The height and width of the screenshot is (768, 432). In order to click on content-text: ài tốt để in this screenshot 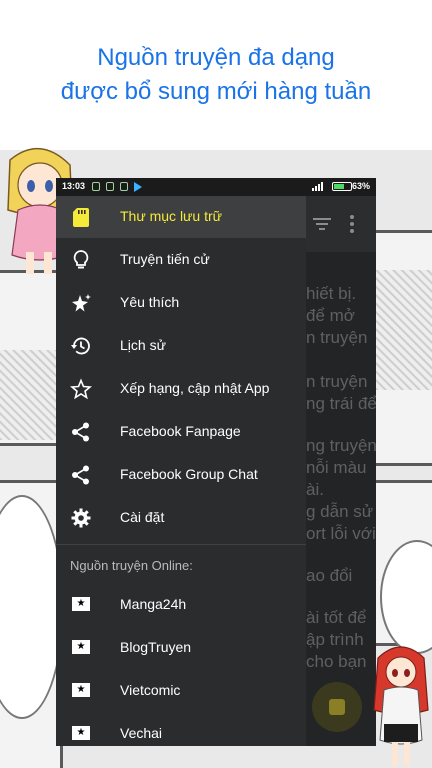, I will do `click(336, 617)`.